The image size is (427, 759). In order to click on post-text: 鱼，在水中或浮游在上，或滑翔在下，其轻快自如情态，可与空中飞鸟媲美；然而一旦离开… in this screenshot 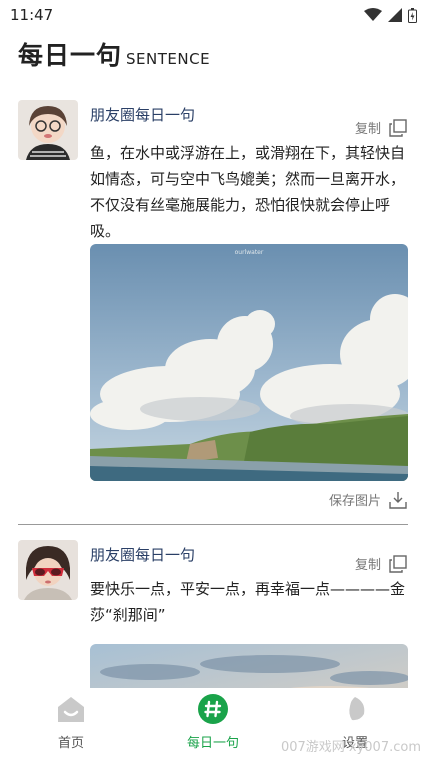, I will do `click(248, 192)`.